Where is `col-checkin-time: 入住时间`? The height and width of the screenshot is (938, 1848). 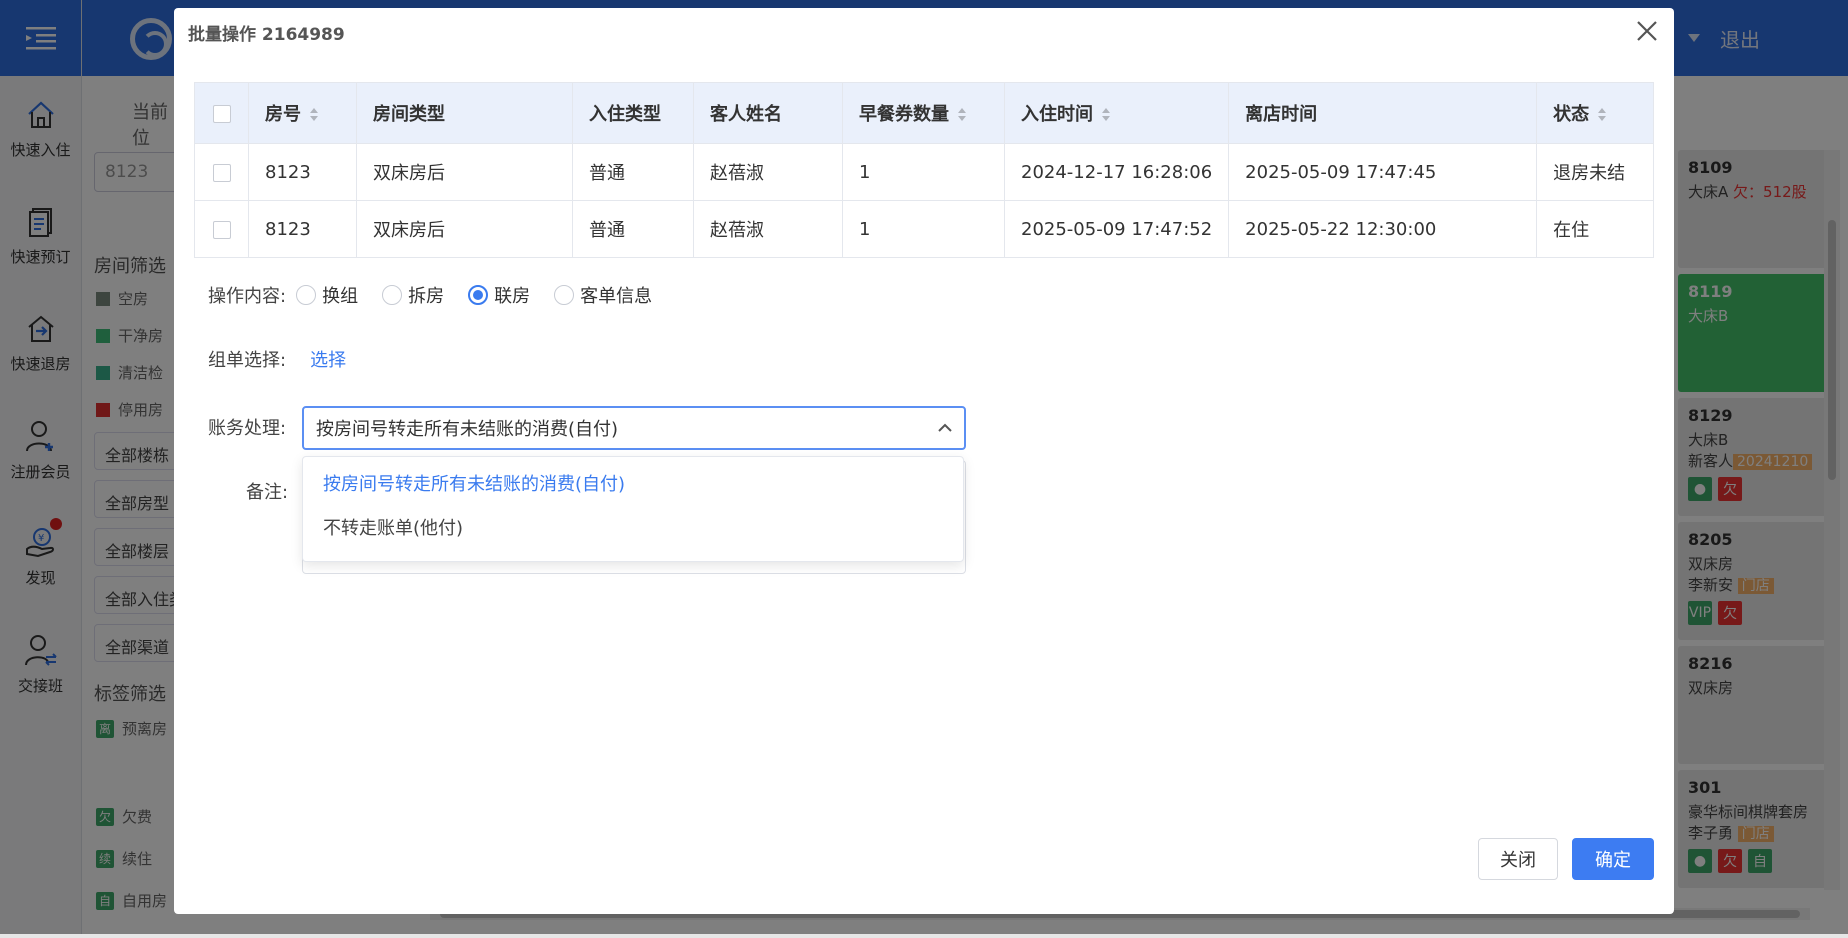
col-checkin-time: 入住时间 is located at coordinates (1116, 113).